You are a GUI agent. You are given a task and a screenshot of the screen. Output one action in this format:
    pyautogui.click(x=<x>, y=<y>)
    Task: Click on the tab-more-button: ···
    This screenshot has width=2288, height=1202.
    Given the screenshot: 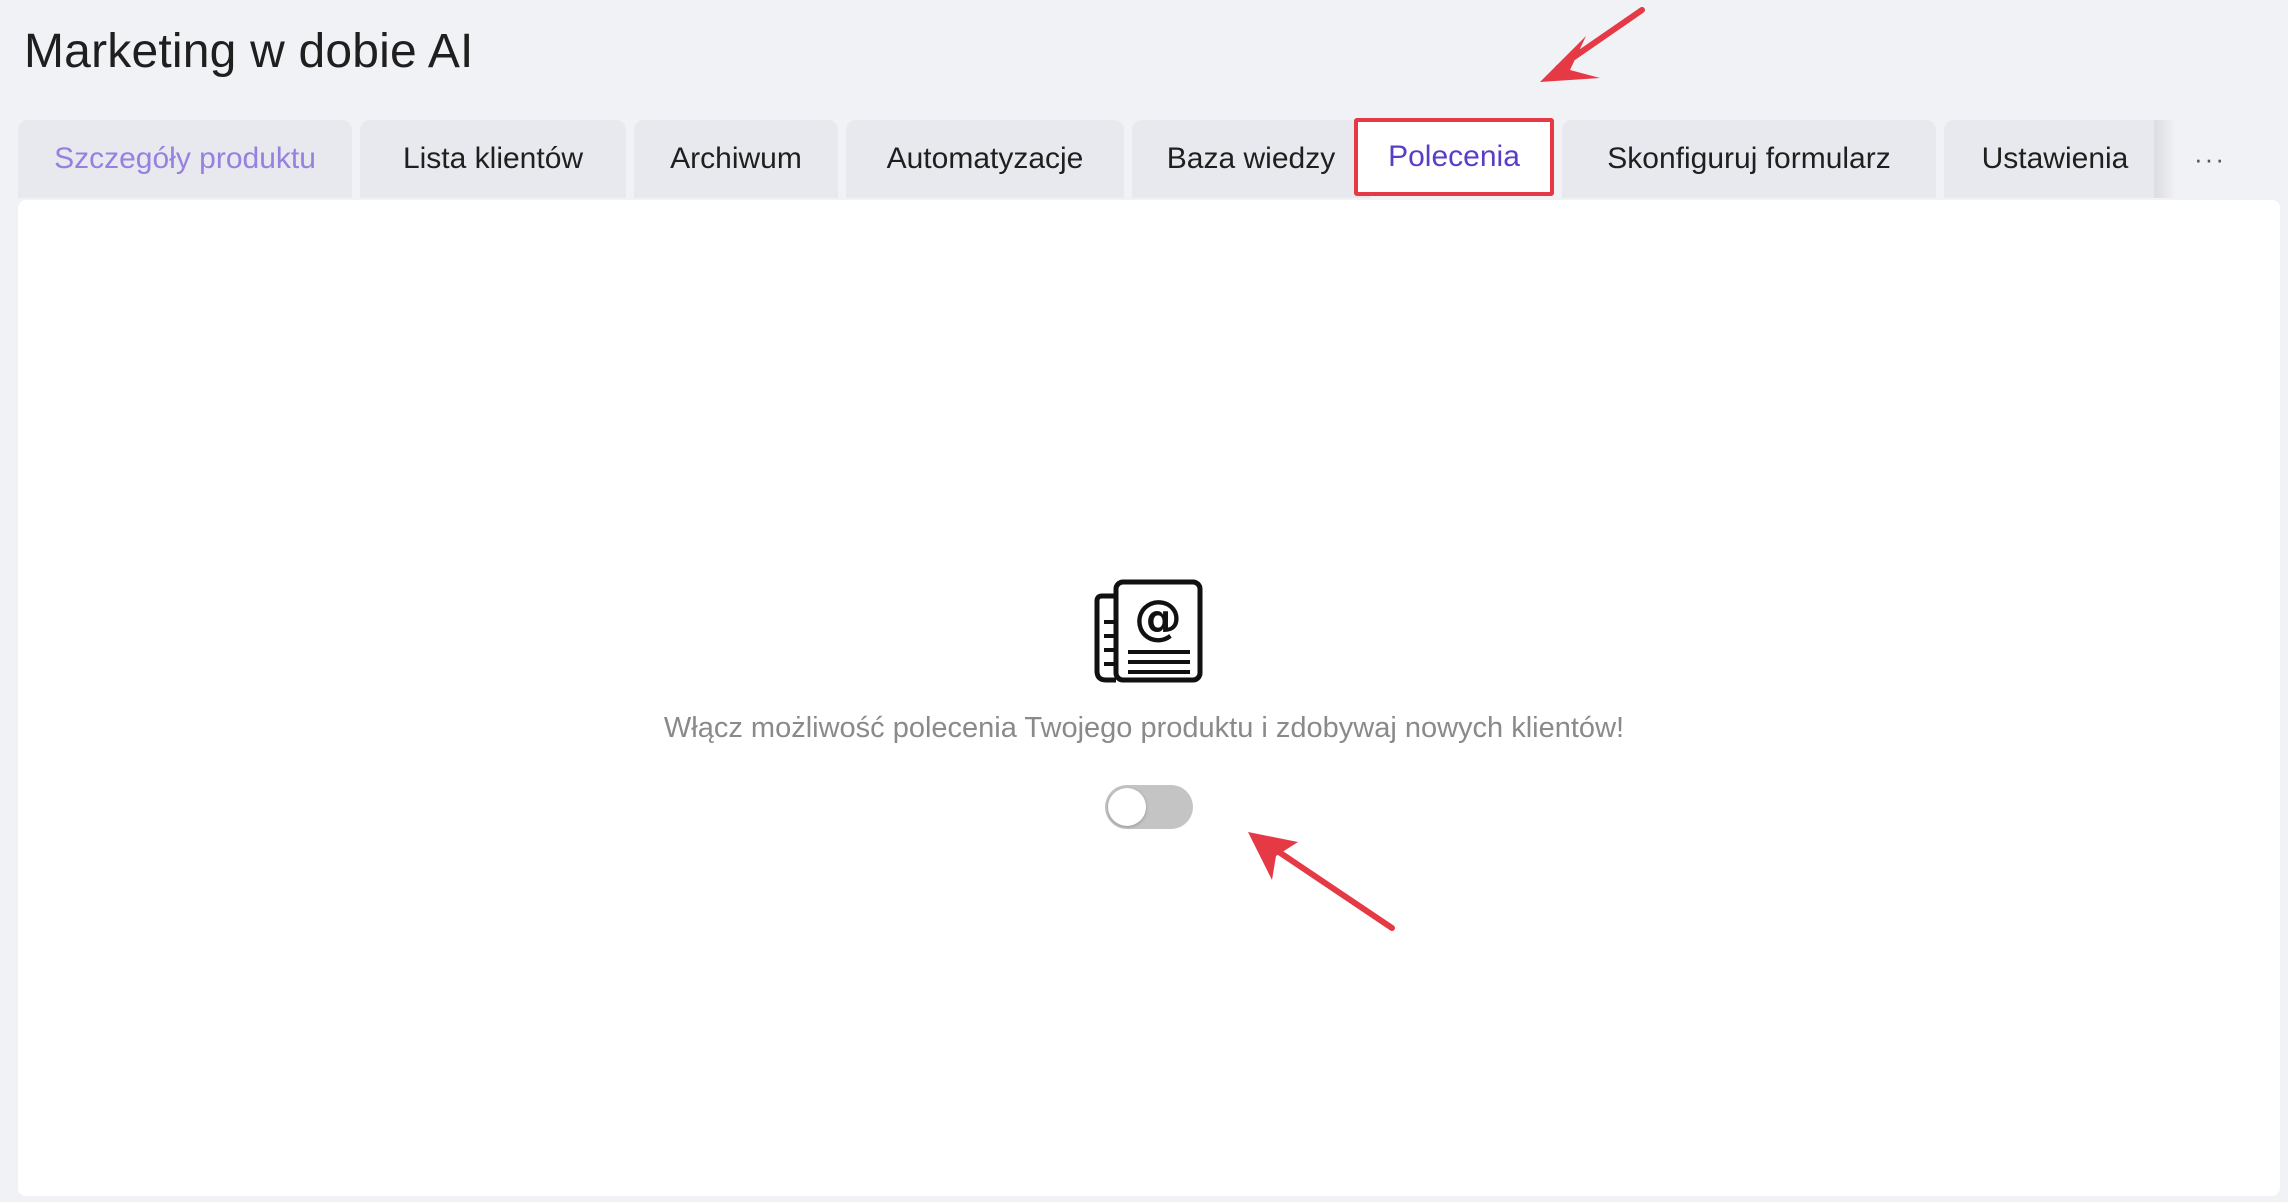 What is the action you would take?
    pyautogui.click(x=2210, y=159)
    